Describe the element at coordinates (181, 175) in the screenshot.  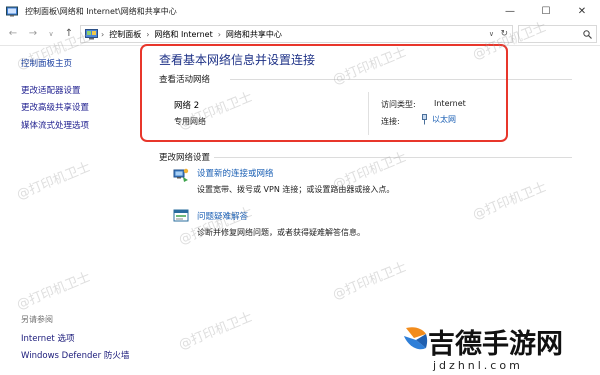
I see `new-connection-icon` at that location.